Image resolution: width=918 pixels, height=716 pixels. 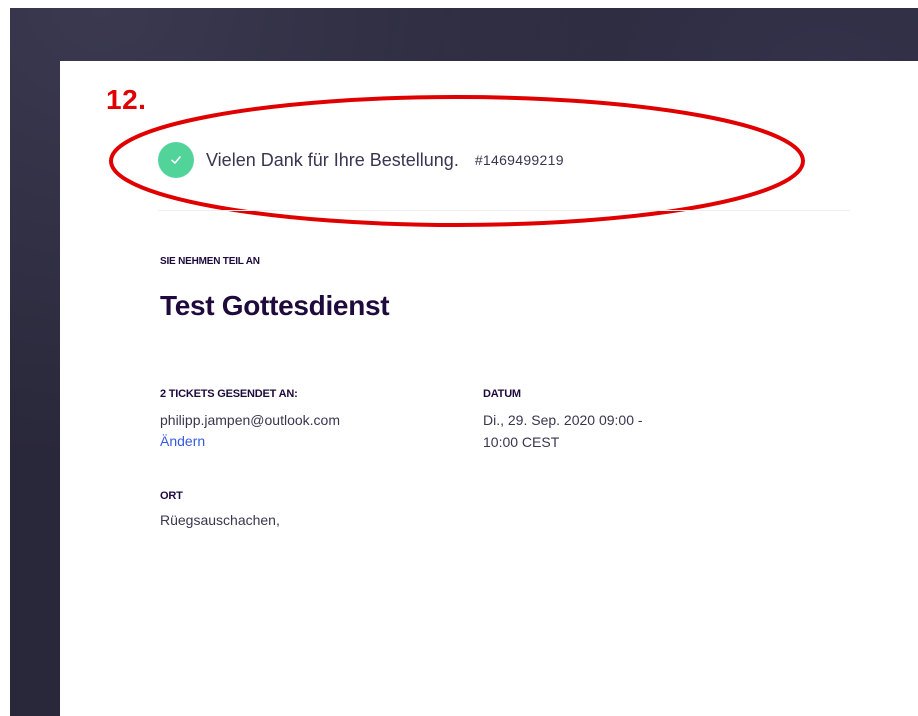 I want to click on confirmation-message: Vielen Dank für Ihre Bestellung., so click(x=332, y=159).